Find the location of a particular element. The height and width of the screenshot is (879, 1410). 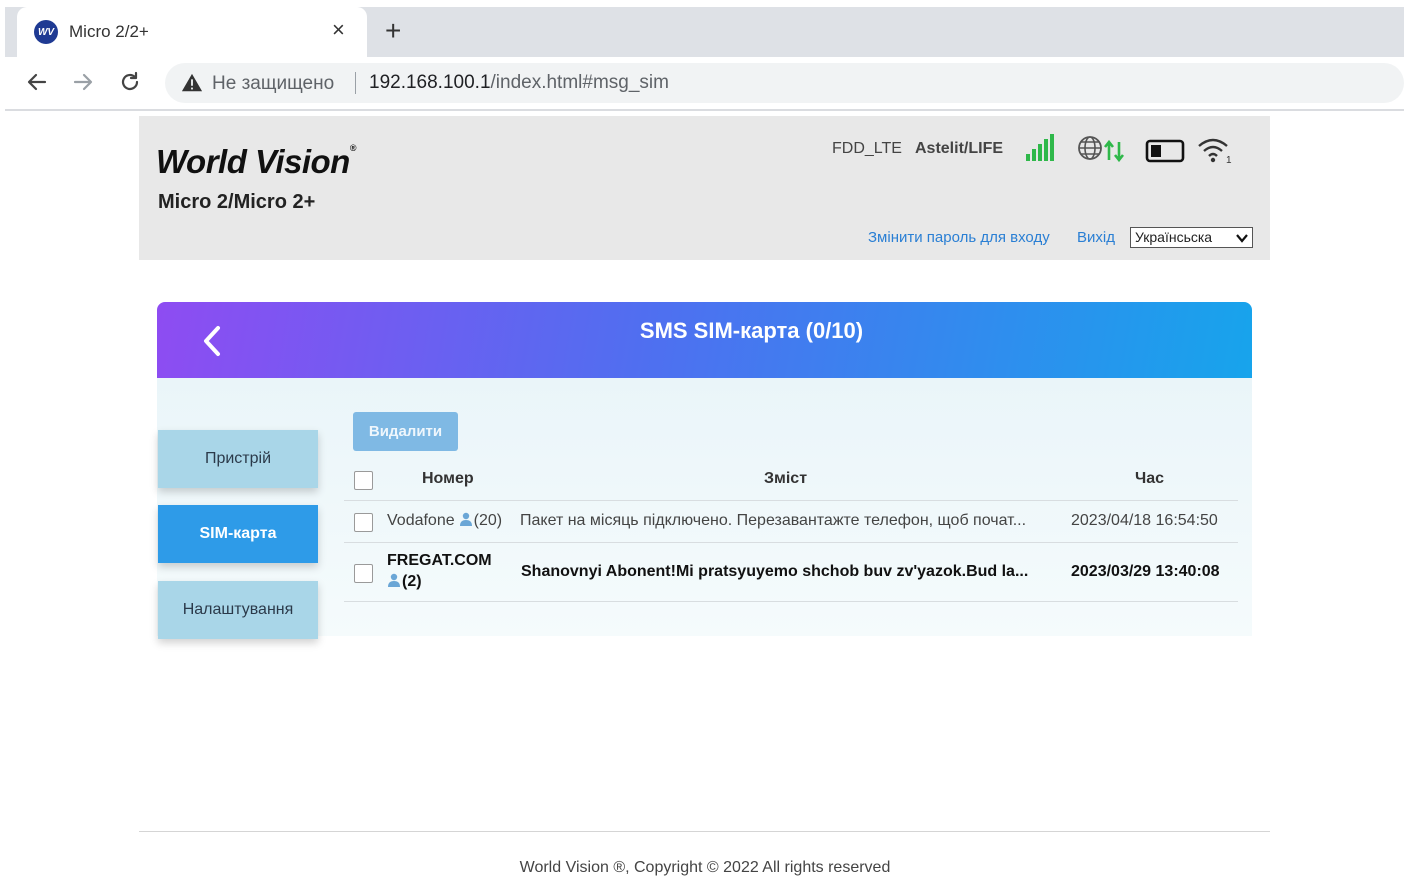

brand-logo: World Vision® is located at coordinates (256, 162).